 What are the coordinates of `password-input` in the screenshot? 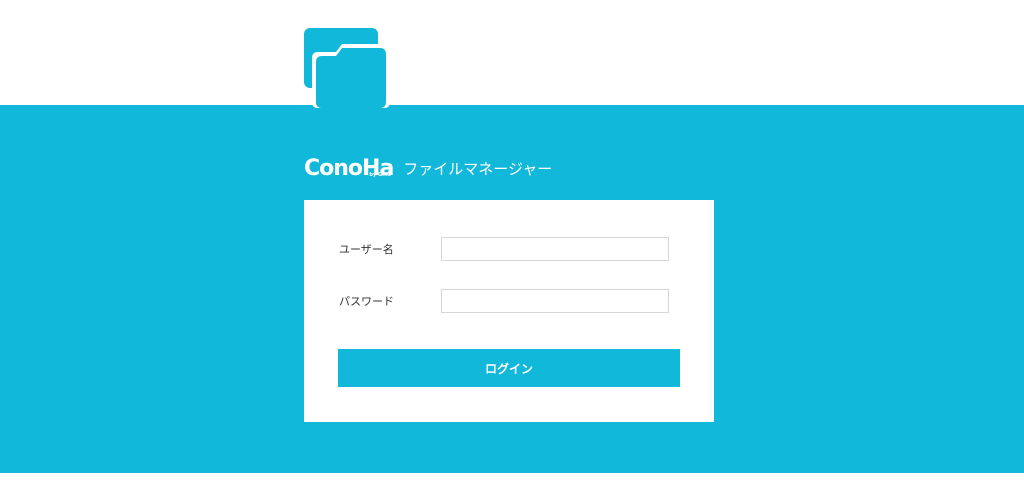 It's located at (555, 301).